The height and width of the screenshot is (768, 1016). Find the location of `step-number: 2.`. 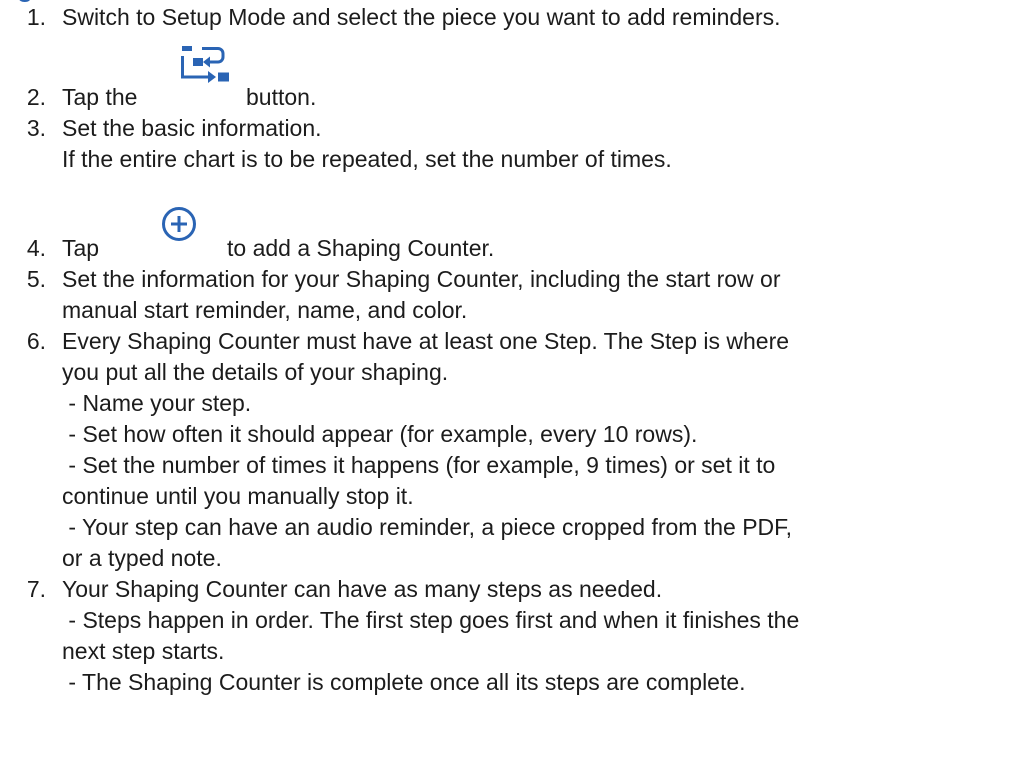

step-number: 2. is located at coordinates (36, 97).